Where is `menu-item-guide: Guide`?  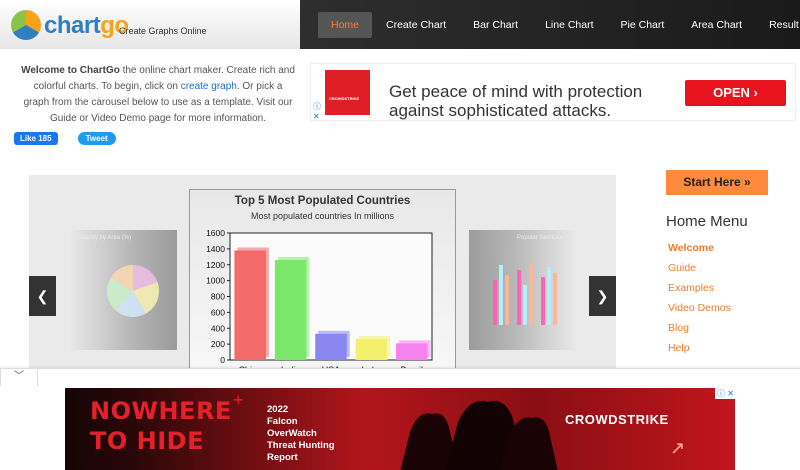 menu-item-guide: Guide is located at coordinates (721, 268).